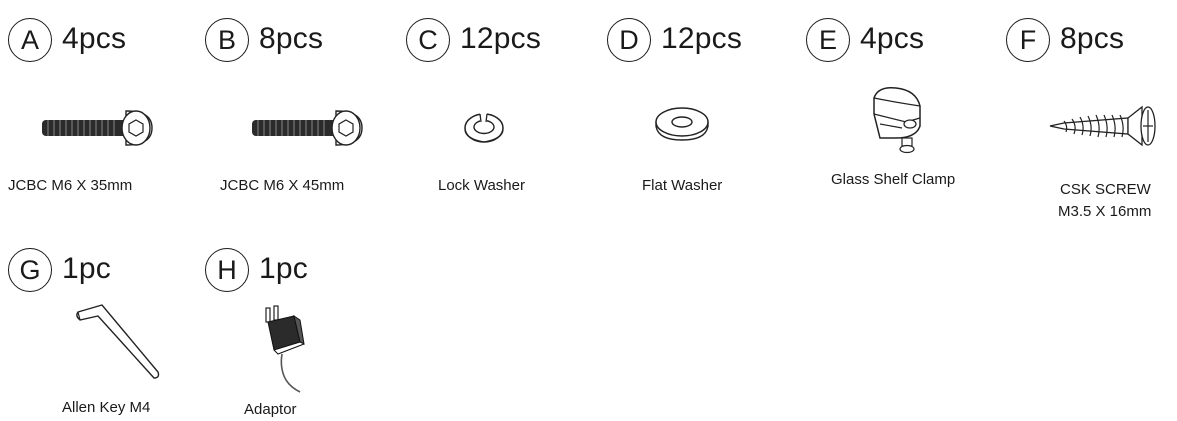 This screenshot has height=421, width=1177. Describe the element at coordinates (1105, 189) in the screenshot. I see `part-name: CSK SCREW` at that location.